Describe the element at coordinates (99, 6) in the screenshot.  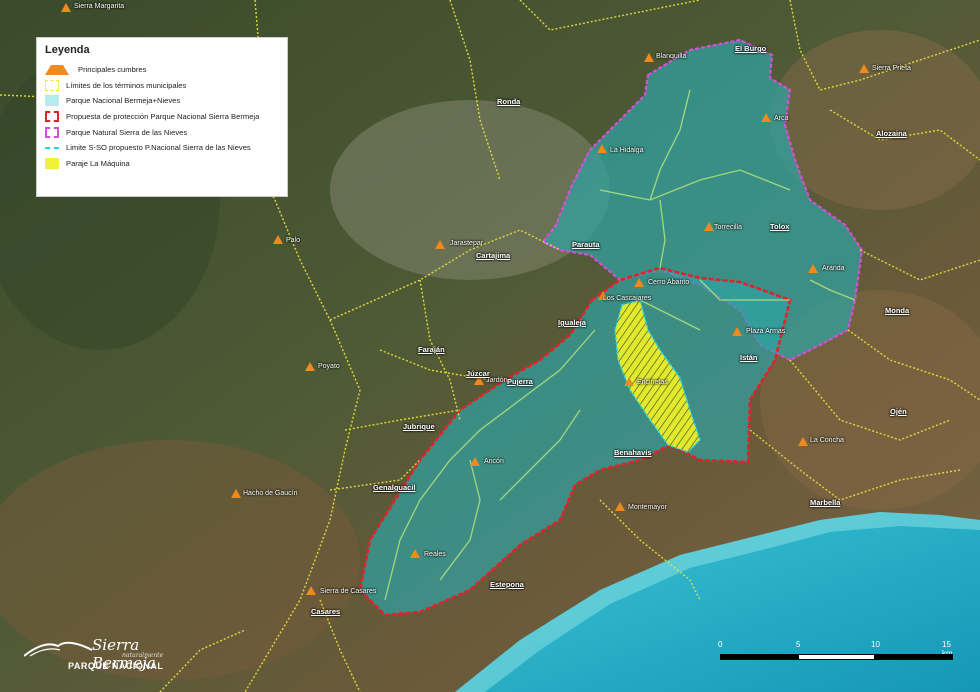
I see `peak-label: Sierra Margarita` at that location.